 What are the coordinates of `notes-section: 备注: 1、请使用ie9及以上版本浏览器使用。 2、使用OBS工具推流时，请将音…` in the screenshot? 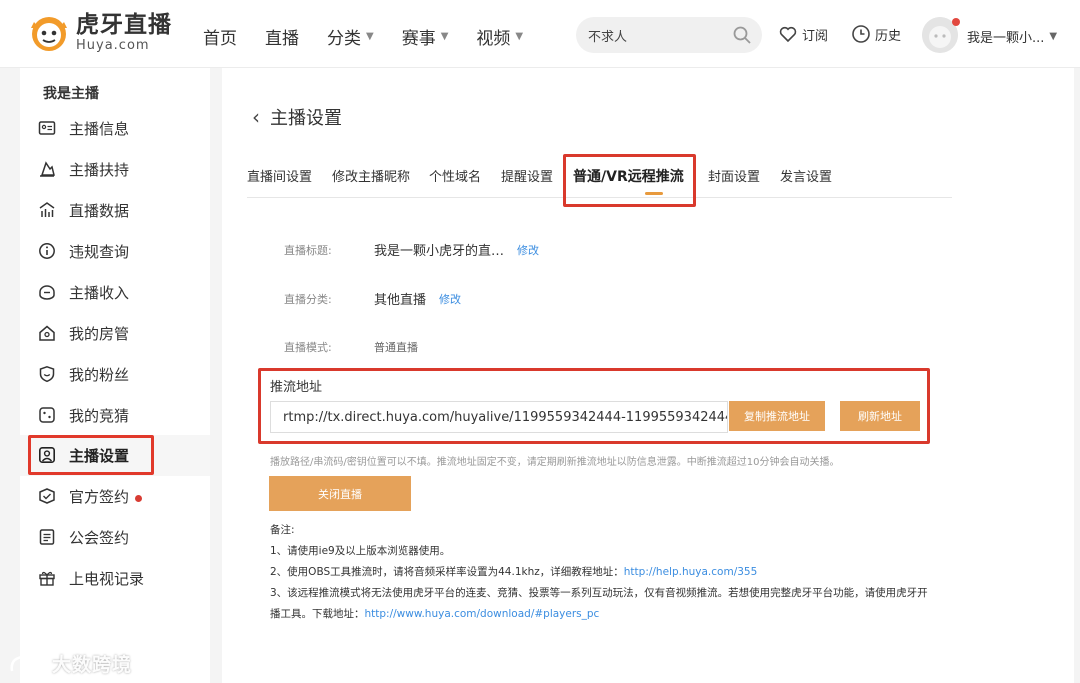 It's located at (599, 572).